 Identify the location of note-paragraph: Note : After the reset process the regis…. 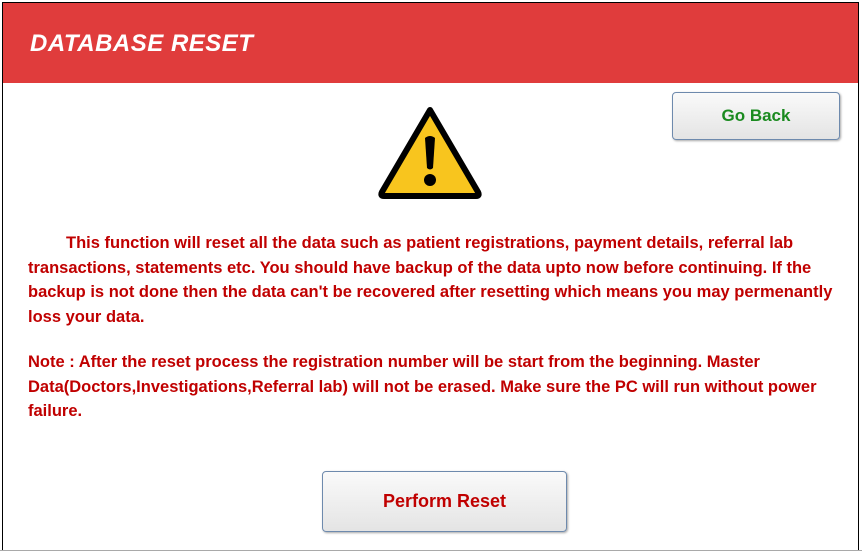
(422, 386).